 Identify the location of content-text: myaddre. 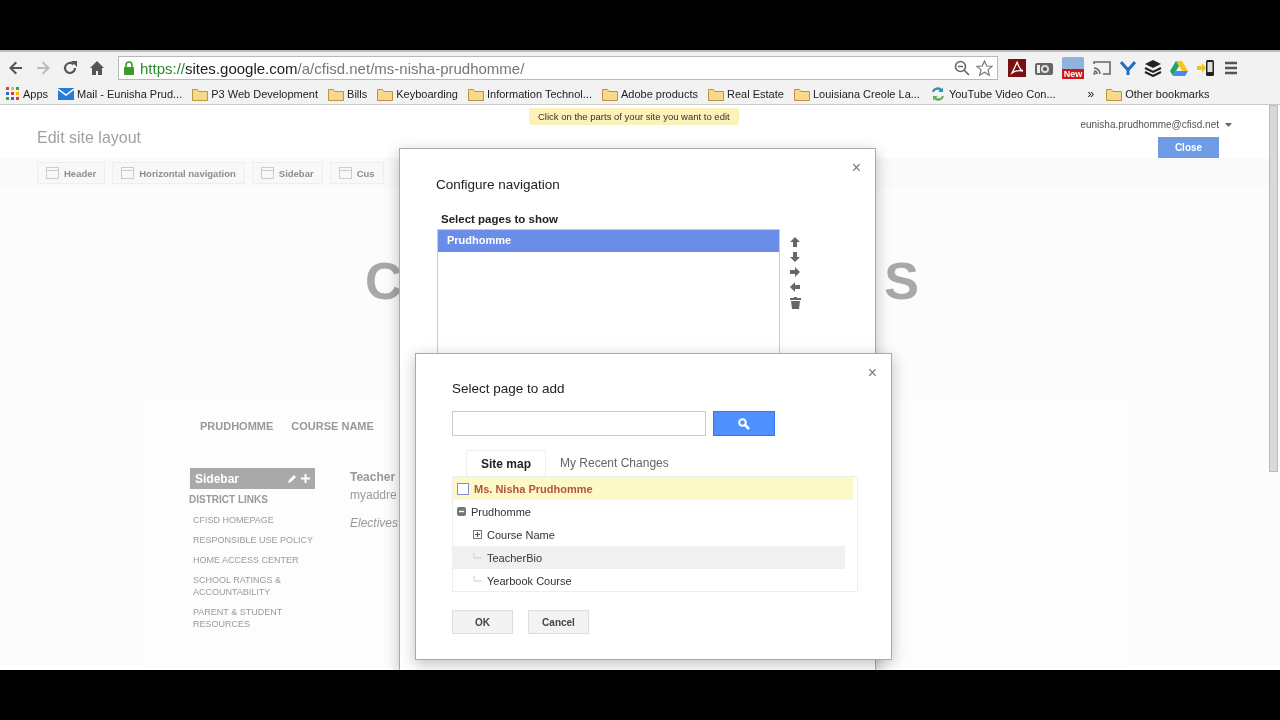
(374, 495).